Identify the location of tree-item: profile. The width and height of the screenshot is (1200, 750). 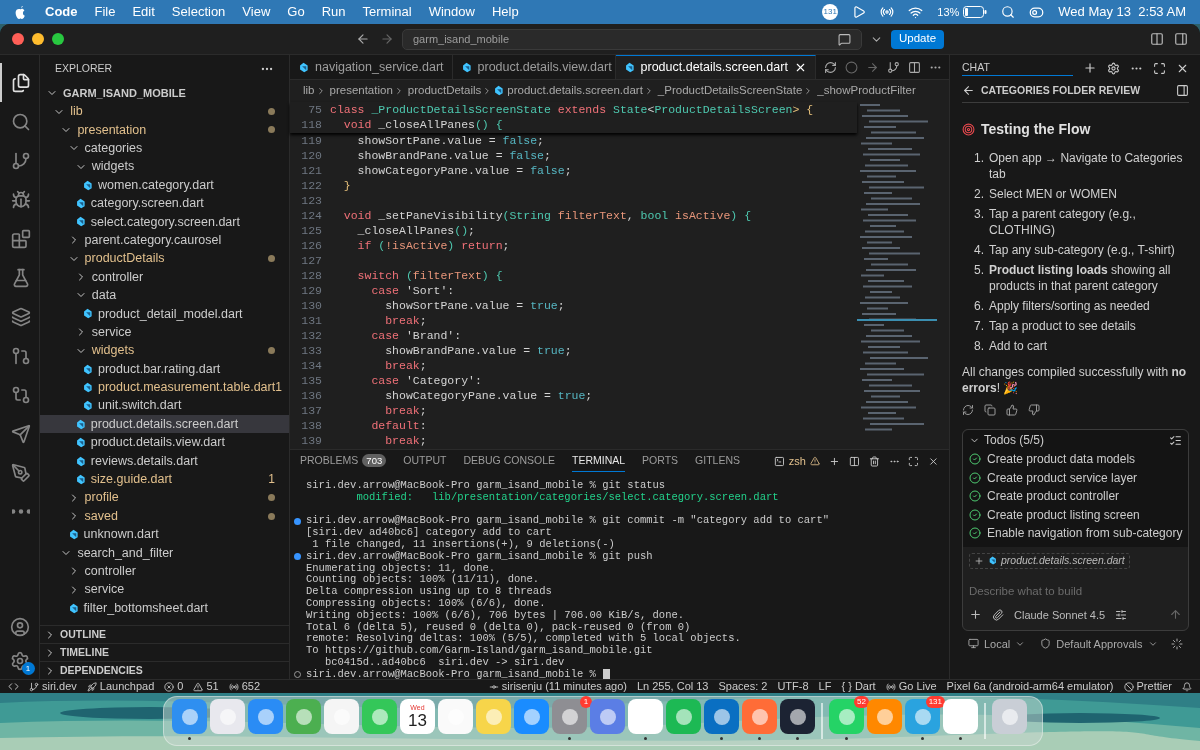
(164, 497).